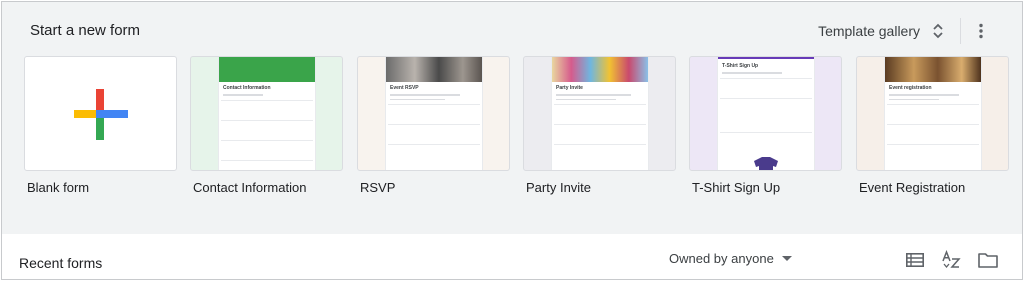 The image size is (1024, 281). I want to click on sort-button, so click(951, 260).